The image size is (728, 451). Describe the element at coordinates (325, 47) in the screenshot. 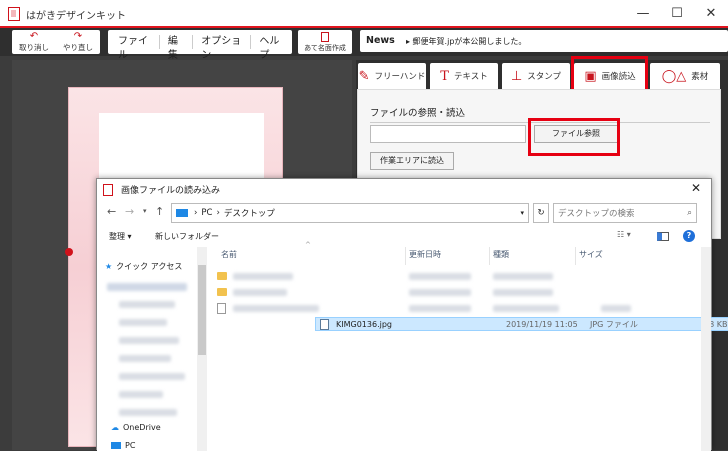

I see `address-side-label: あて名面作成` at that location.